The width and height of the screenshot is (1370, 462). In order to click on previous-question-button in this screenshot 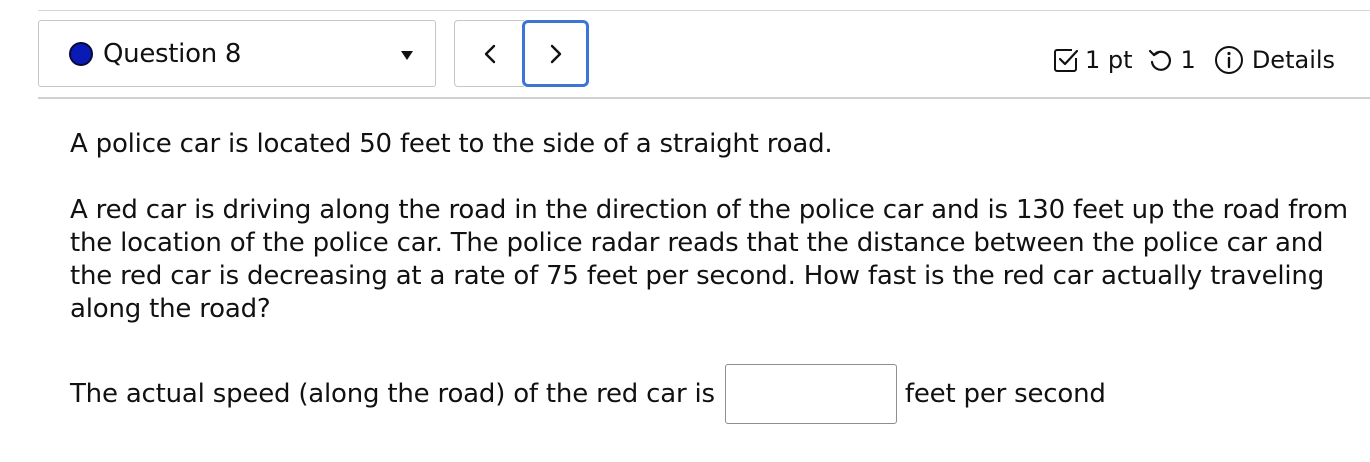, I will do `click(489, 53)`.